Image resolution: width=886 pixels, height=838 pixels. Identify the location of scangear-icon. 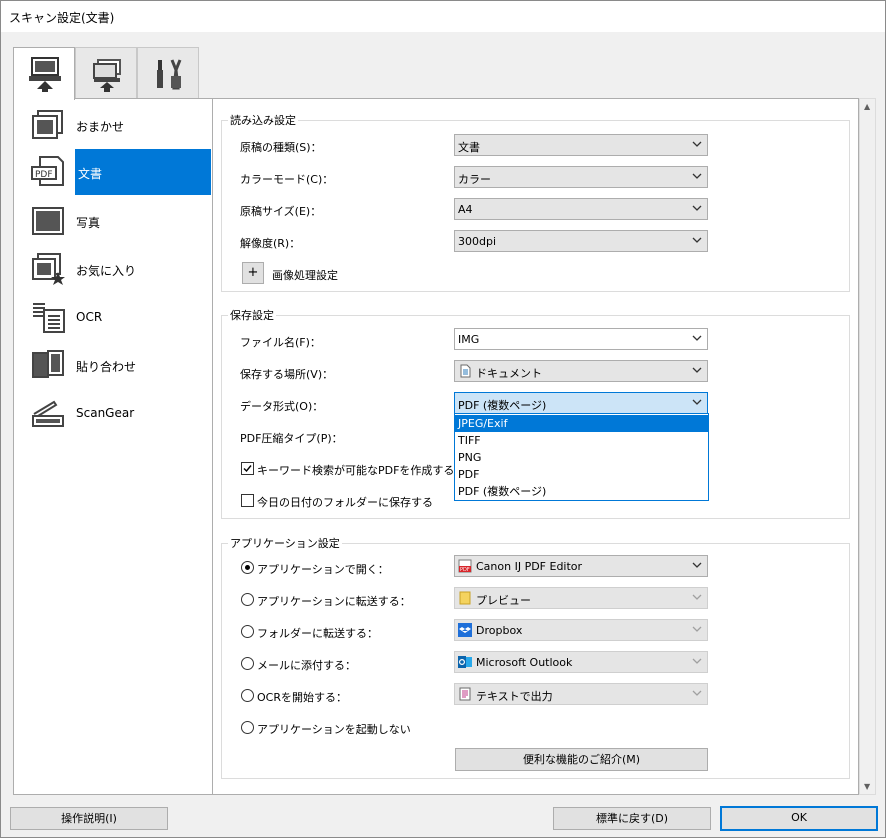
(48, 413).